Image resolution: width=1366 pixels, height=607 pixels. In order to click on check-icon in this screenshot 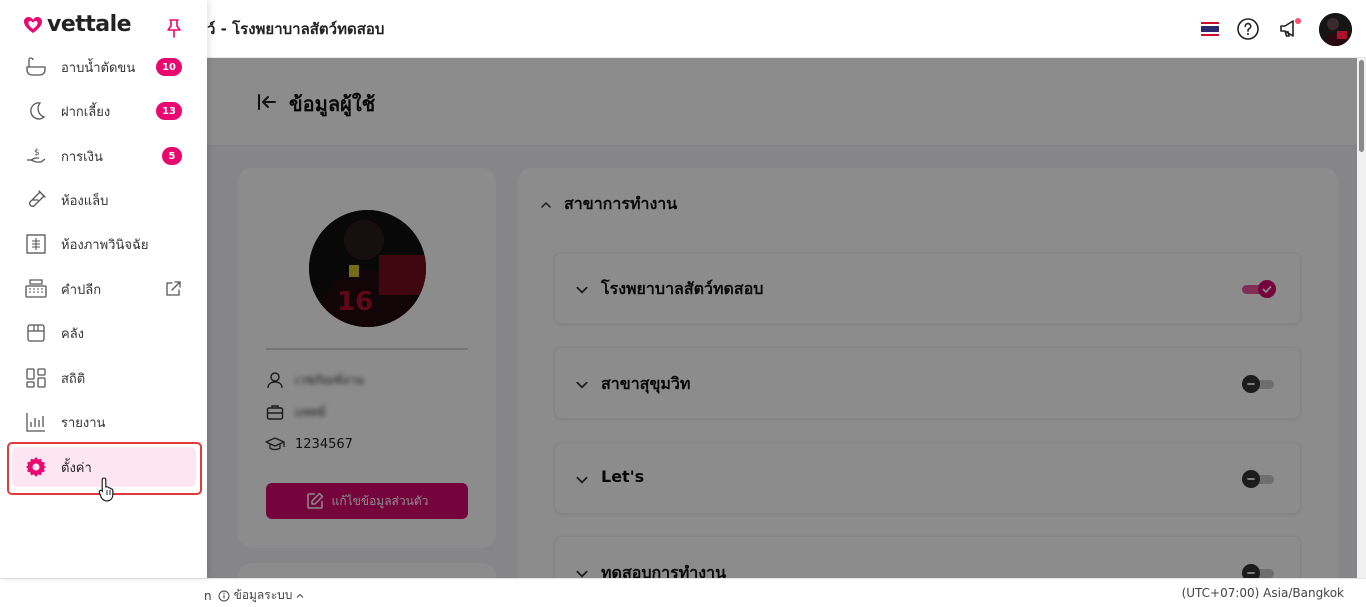, I will do `click(1267, 289)`.